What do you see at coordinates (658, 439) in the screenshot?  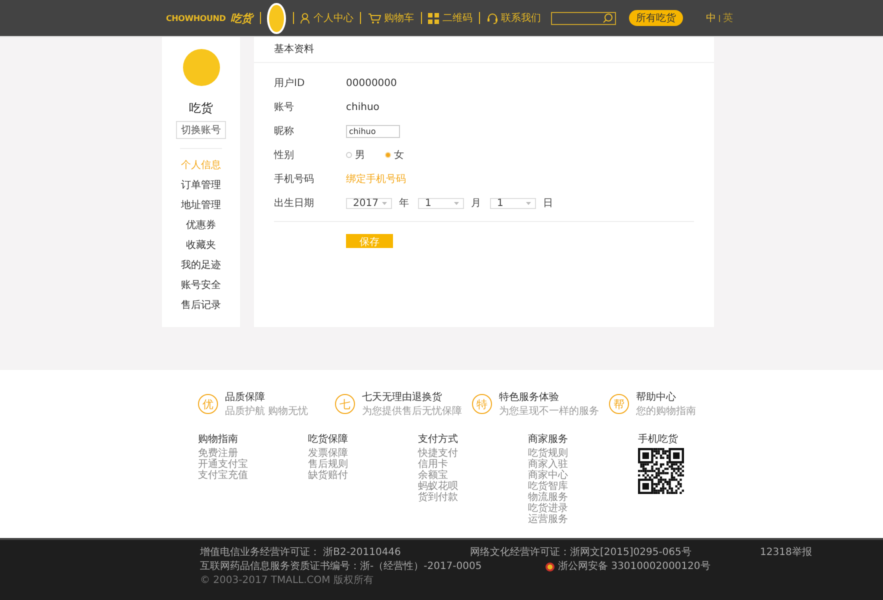 I see `column-title: 手机吃货` at bounding box center [658, 439].